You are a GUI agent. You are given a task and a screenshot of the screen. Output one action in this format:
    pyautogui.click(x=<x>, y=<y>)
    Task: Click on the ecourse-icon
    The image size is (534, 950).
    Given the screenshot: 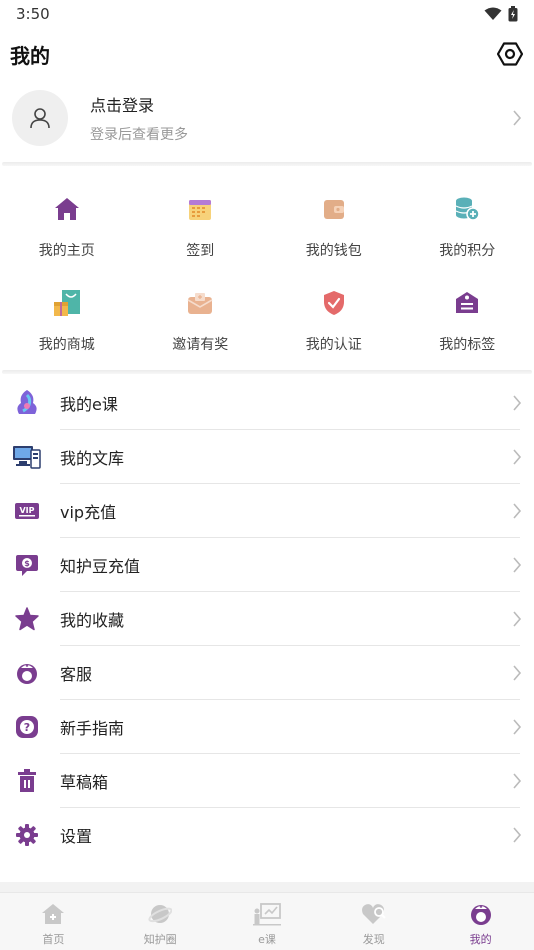 What is the action you would take?
    pyautogui.click(x=27, y=403)
    